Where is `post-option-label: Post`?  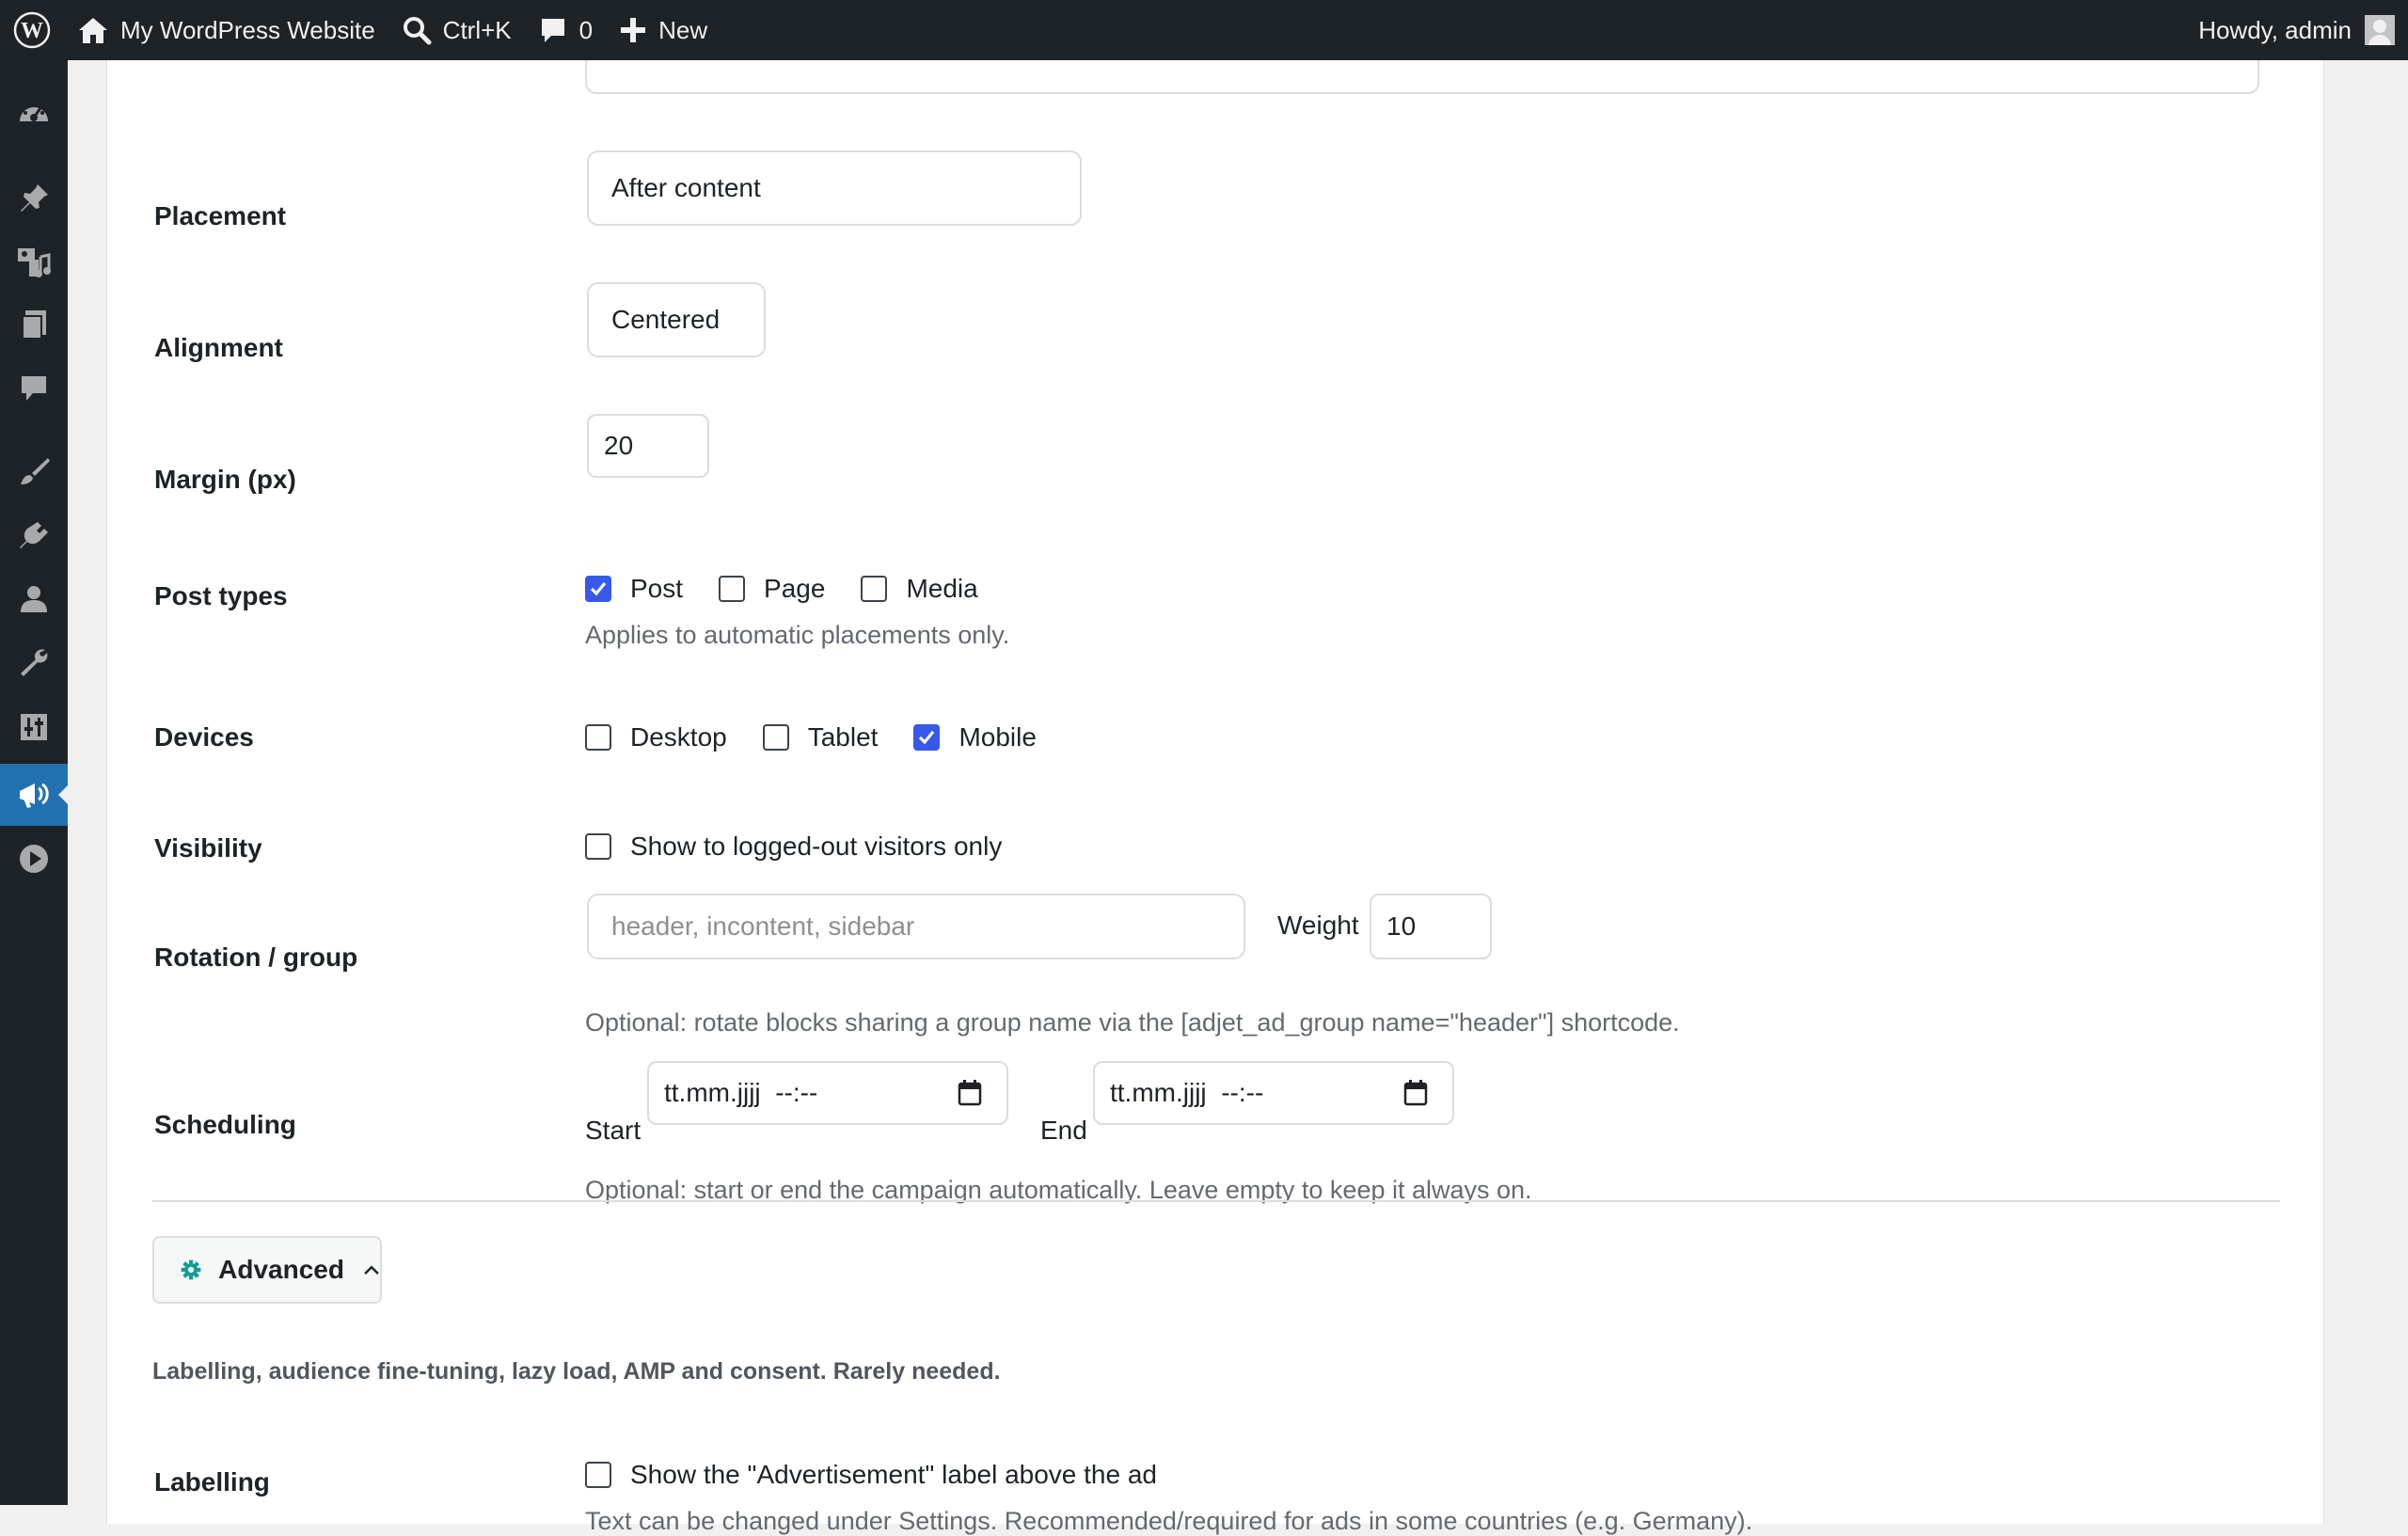 post-option-label: Post is located at coordinates (657, 588).